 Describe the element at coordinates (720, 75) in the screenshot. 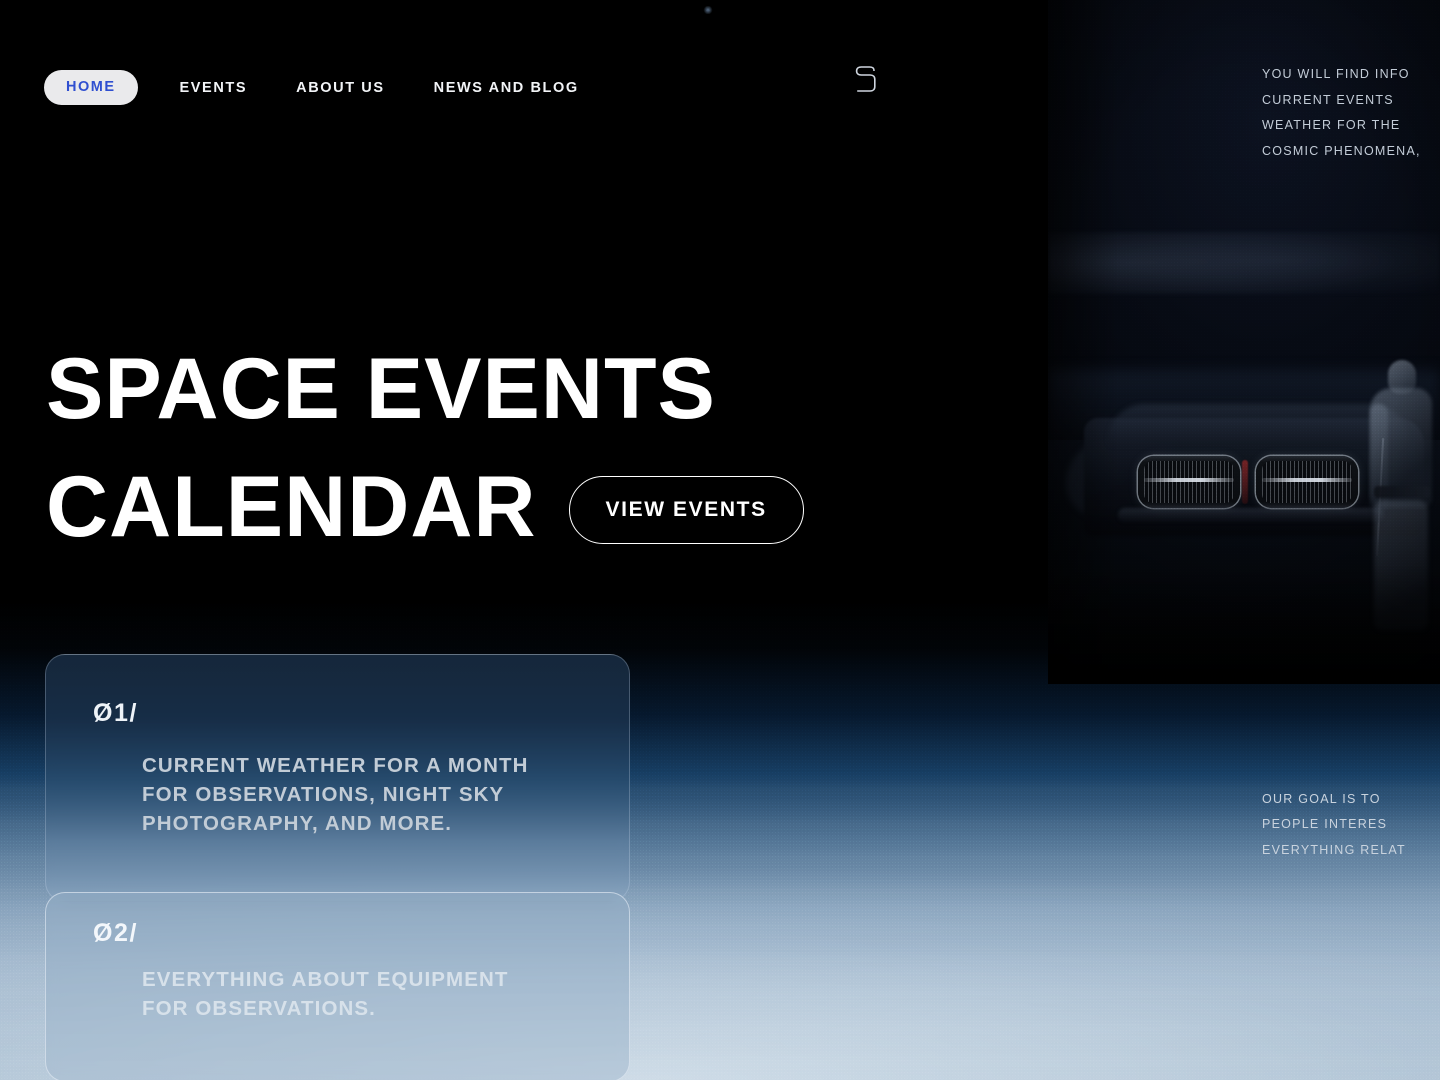

I see `site-header: HOME EVENTS ABOUT US NEWS AND BLOG` at that location.